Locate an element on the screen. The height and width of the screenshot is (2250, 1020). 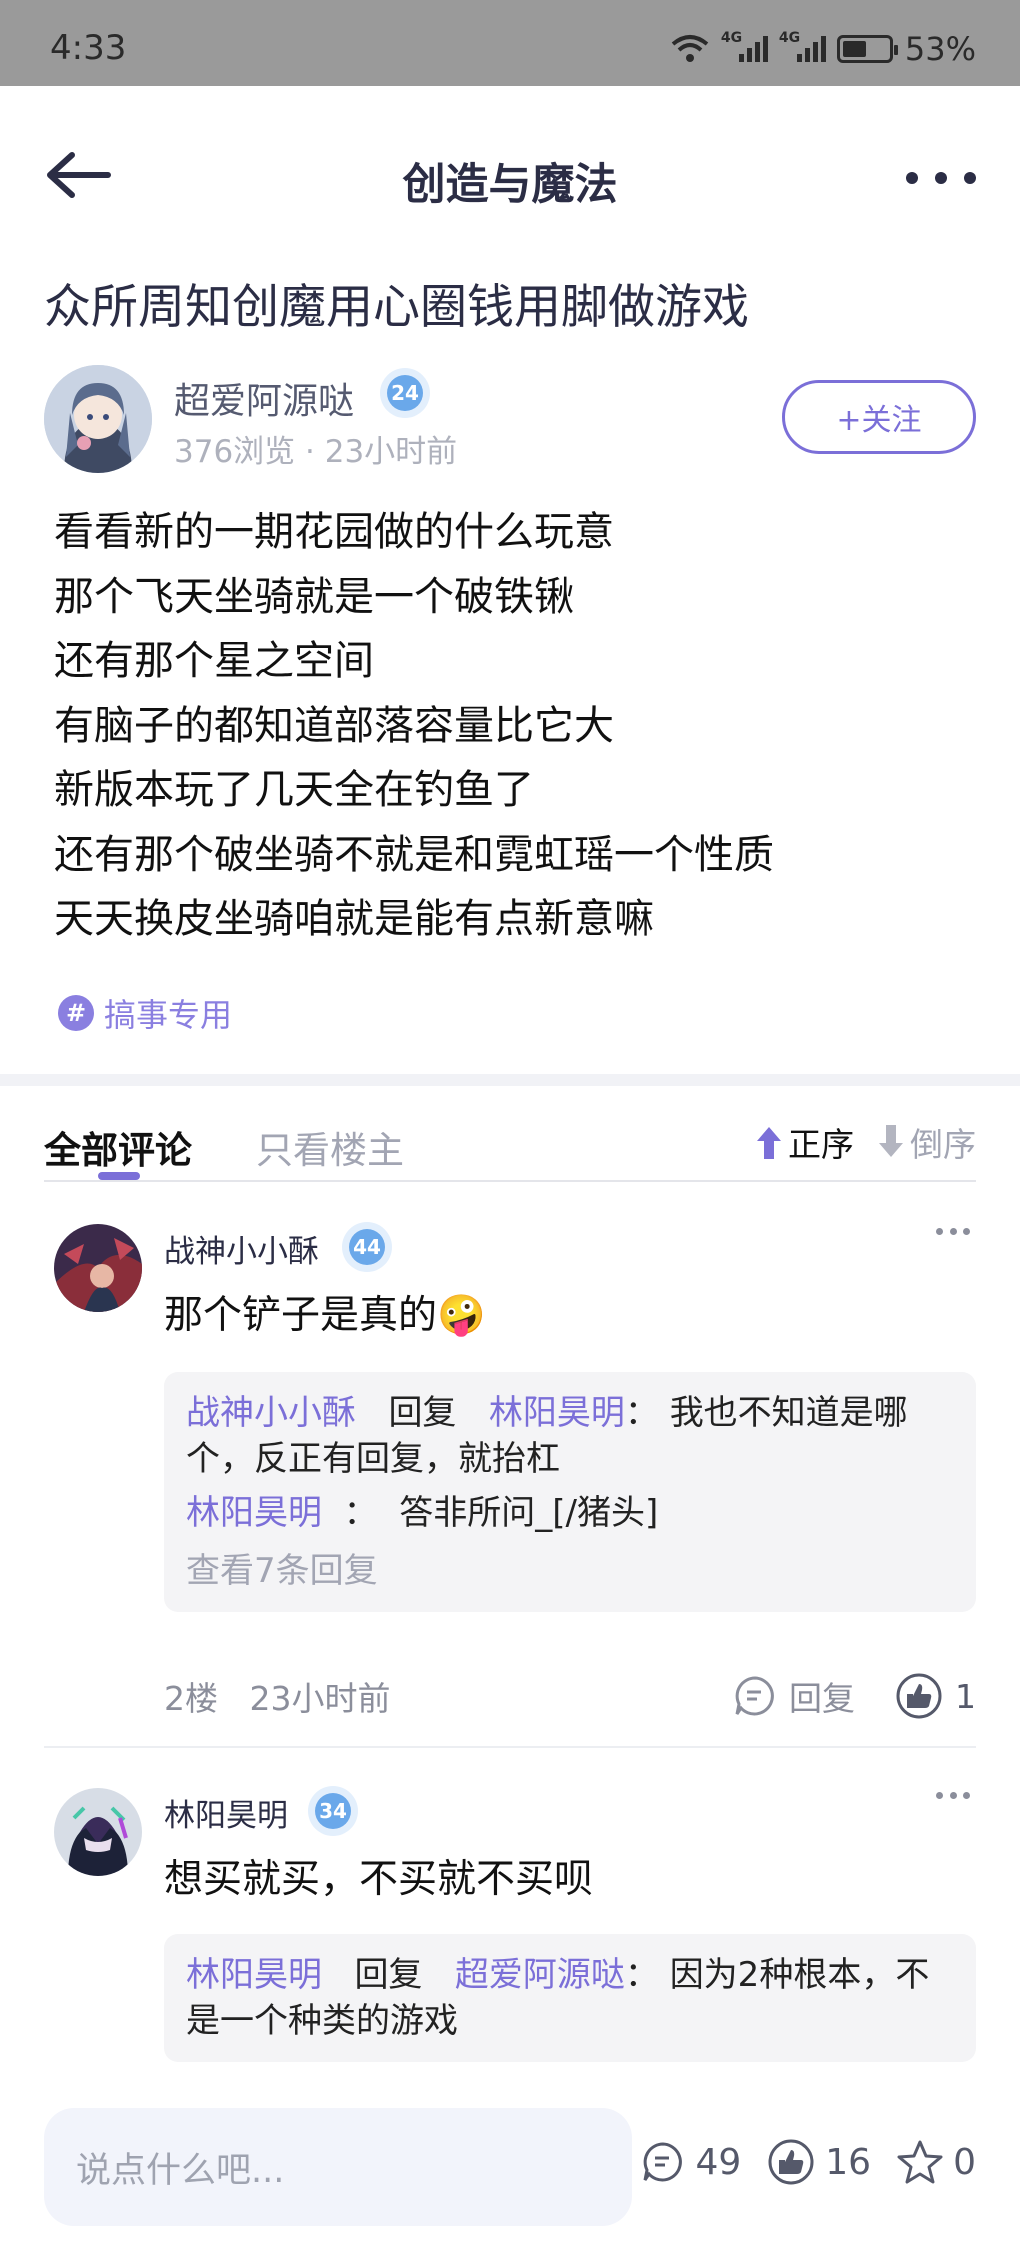
level-badge: 34 is located at coordinates (333, 1811).